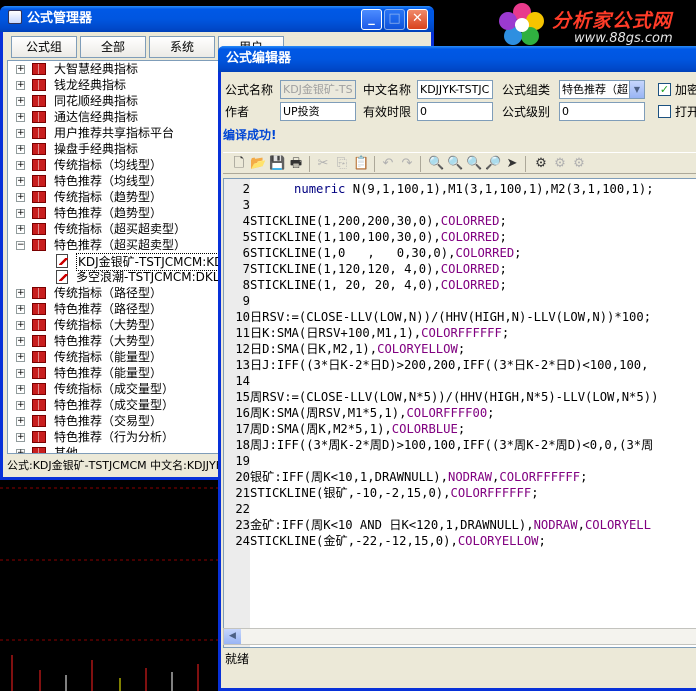 This screenshot has width=696, height=691. What do you see at coordinates (258, 164) in the screenshot?
I see `open-folder-icon: 📂` at bounding box center [258, 164].